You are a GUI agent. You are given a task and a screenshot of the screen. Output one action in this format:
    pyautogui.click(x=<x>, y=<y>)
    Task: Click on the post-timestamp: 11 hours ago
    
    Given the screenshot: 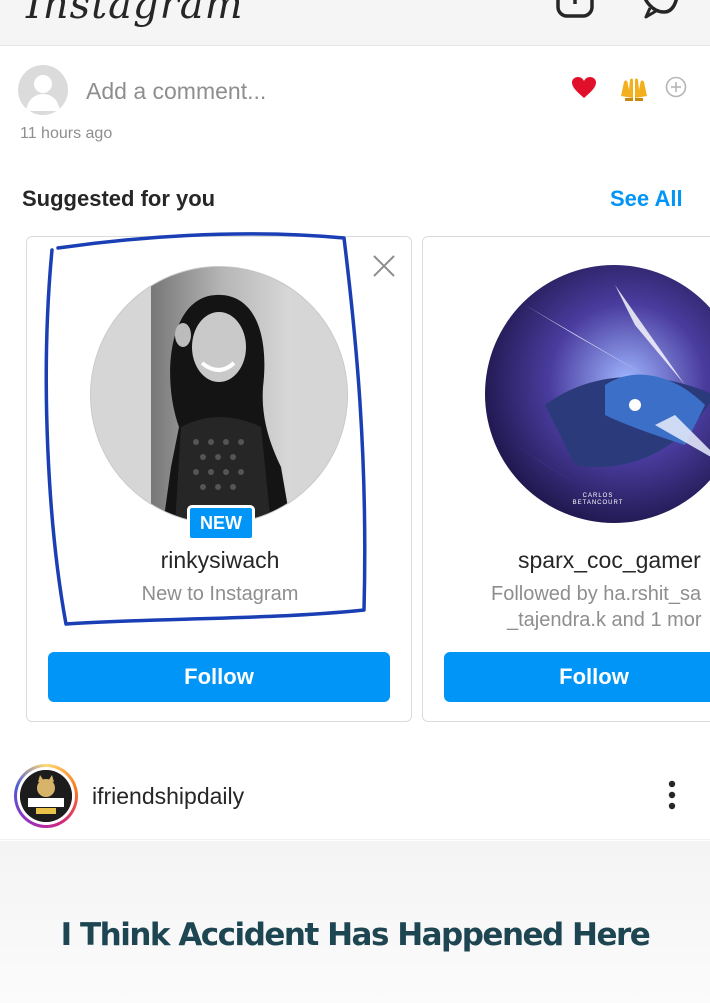 What is the action you would take?
    pyautogui.click(x=66, y=133)
    